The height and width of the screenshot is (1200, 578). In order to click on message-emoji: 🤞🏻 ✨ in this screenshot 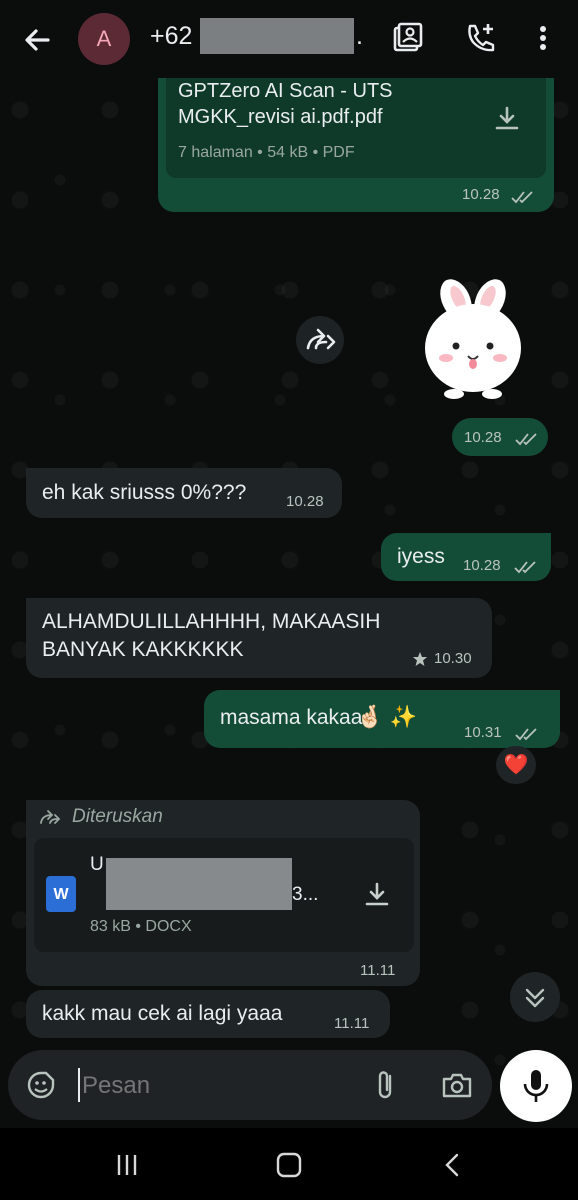, I will do `click(386, 716)`.